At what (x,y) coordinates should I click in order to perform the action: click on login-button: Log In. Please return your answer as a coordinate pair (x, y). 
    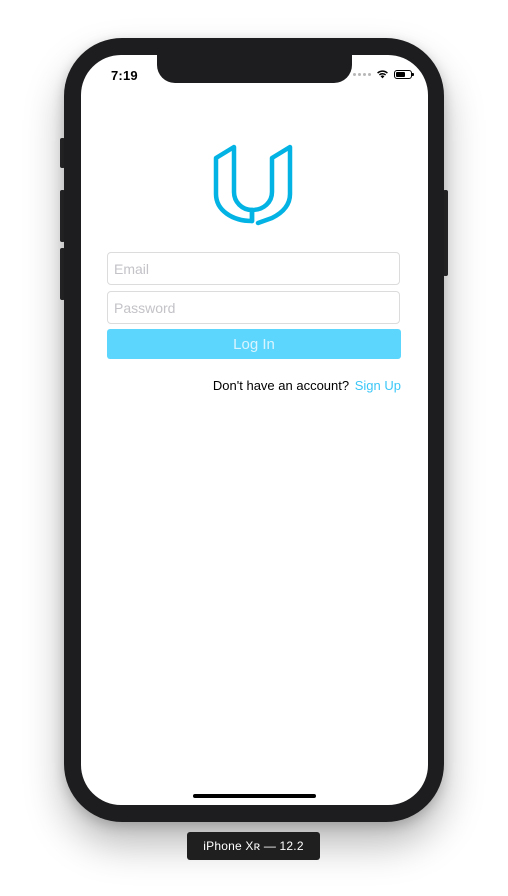
    Looking at the image, I should click on (254, 344).